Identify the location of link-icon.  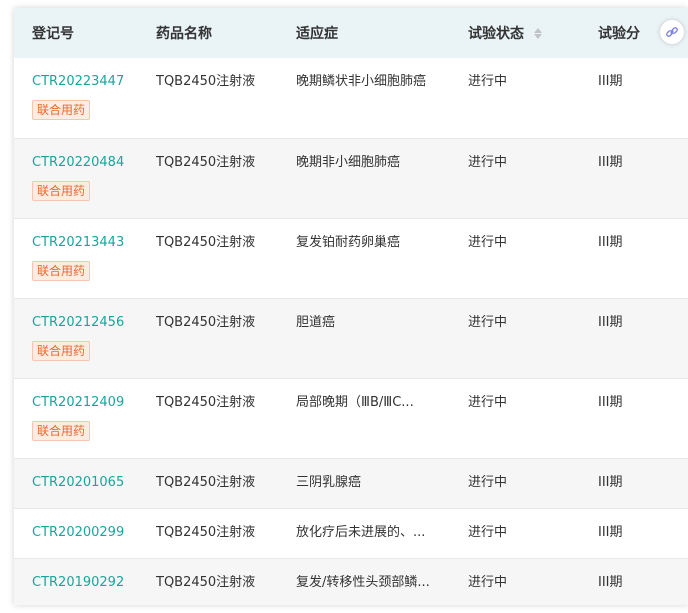
(672, 32).